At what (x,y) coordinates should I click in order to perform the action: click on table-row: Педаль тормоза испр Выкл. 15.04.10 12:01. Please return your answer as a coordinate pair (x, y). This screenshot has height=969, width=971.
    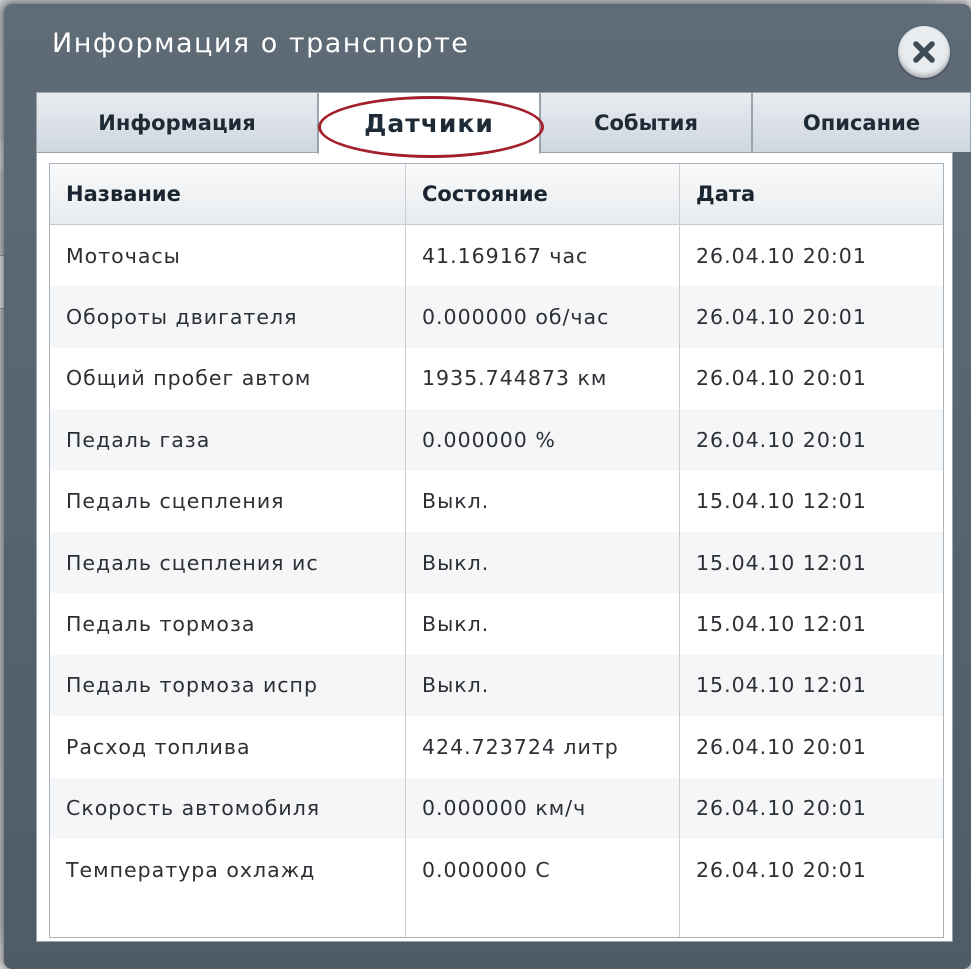
    Looking at the image, I should click on (496, 685).